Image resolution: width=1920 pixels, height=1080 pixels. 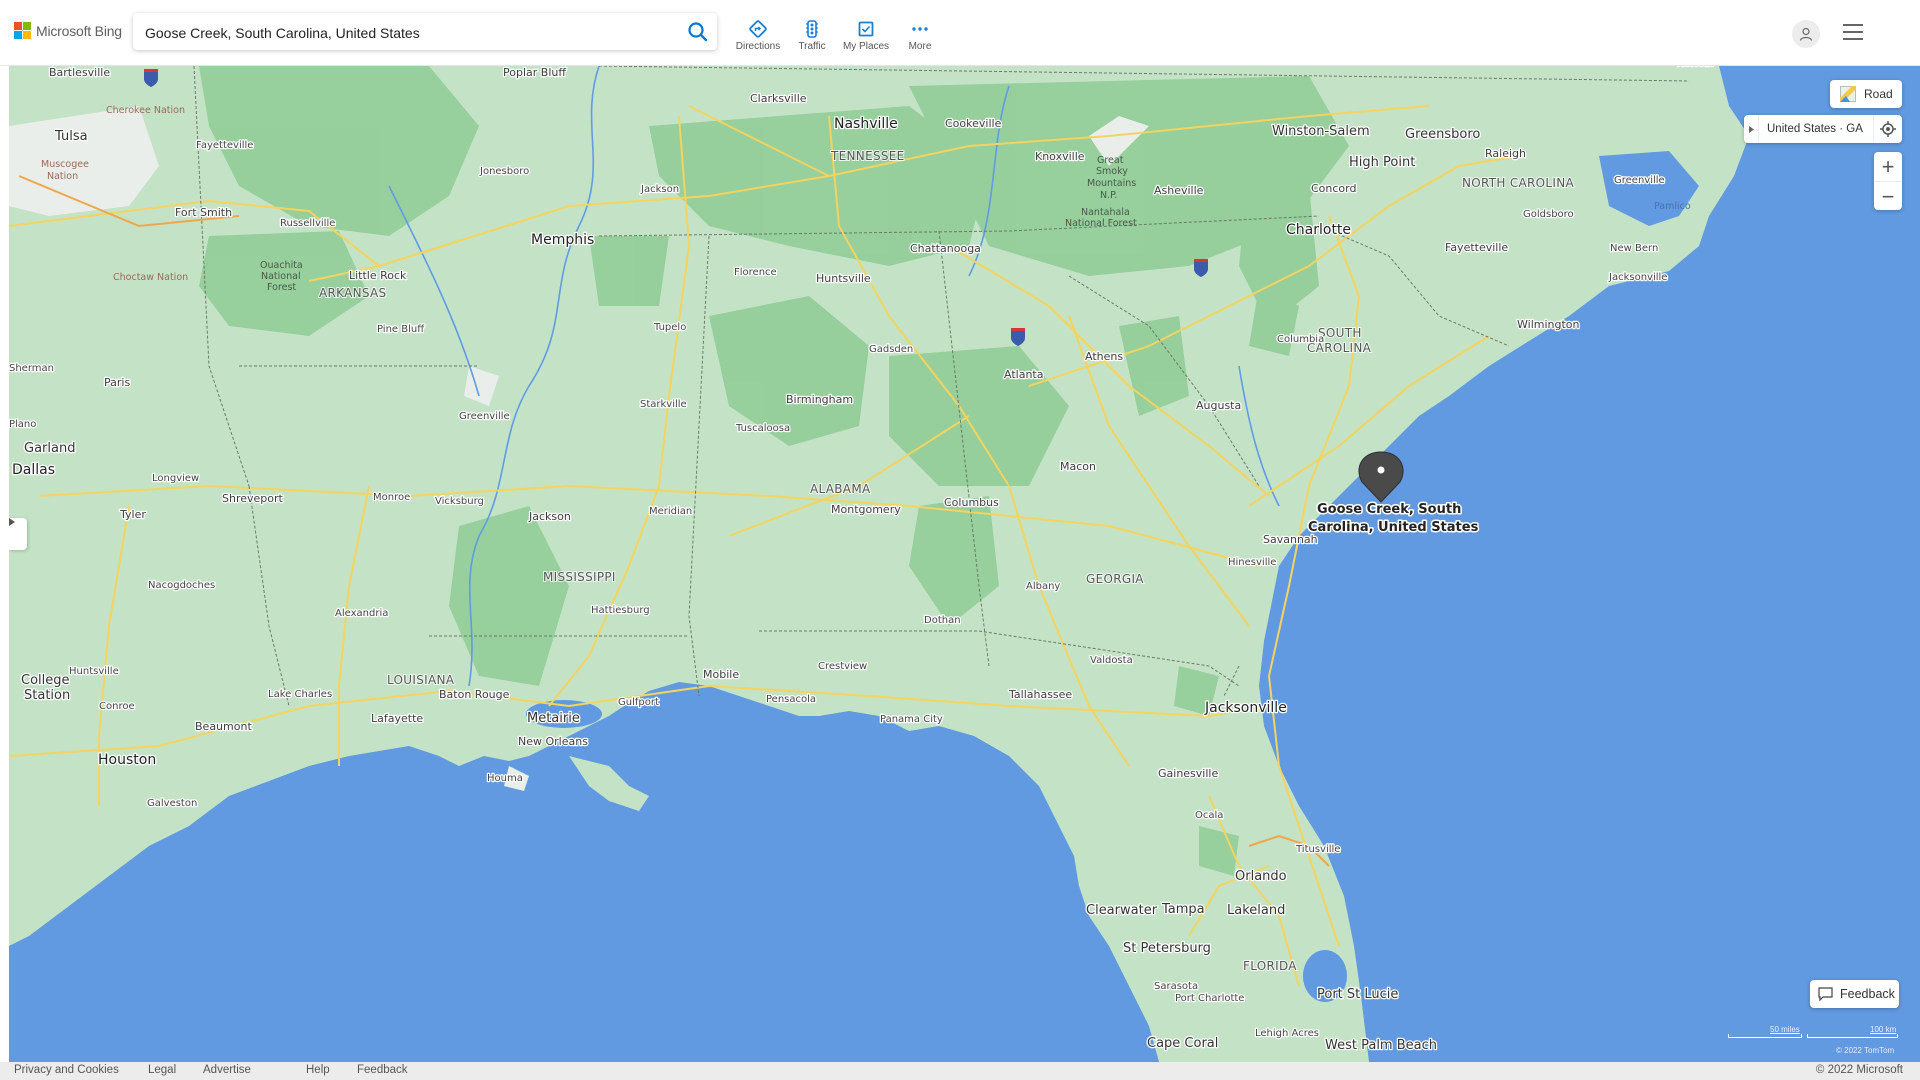 I want to click on city-label: Panama City, so click(x=911, y=719).